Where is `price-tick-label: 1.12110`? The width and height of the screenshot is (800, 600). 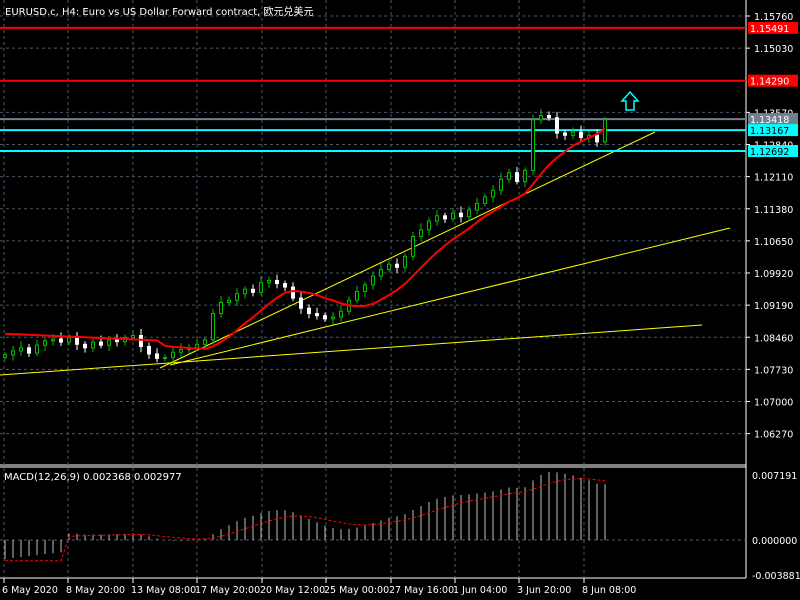 price-tick-label: 1.12110 is located at coordinates (773, 178).